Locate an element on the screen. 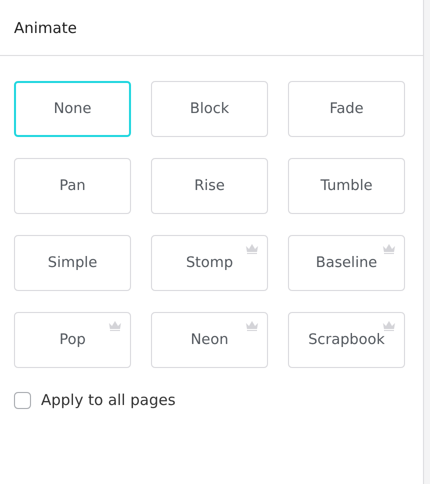 This screenshot has width=430, height=484. animation-option: Baseline is located at coordinates (346, 263).